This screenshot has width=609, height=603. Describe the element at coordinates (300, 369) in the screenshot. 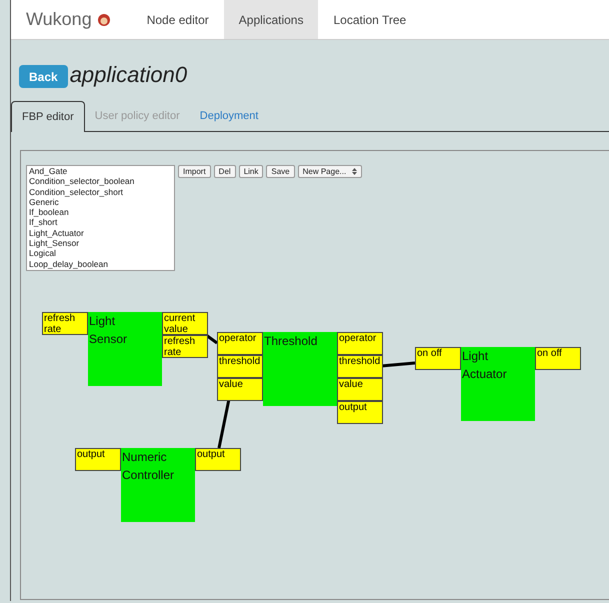

I see `node-box: Threshold` at that location.